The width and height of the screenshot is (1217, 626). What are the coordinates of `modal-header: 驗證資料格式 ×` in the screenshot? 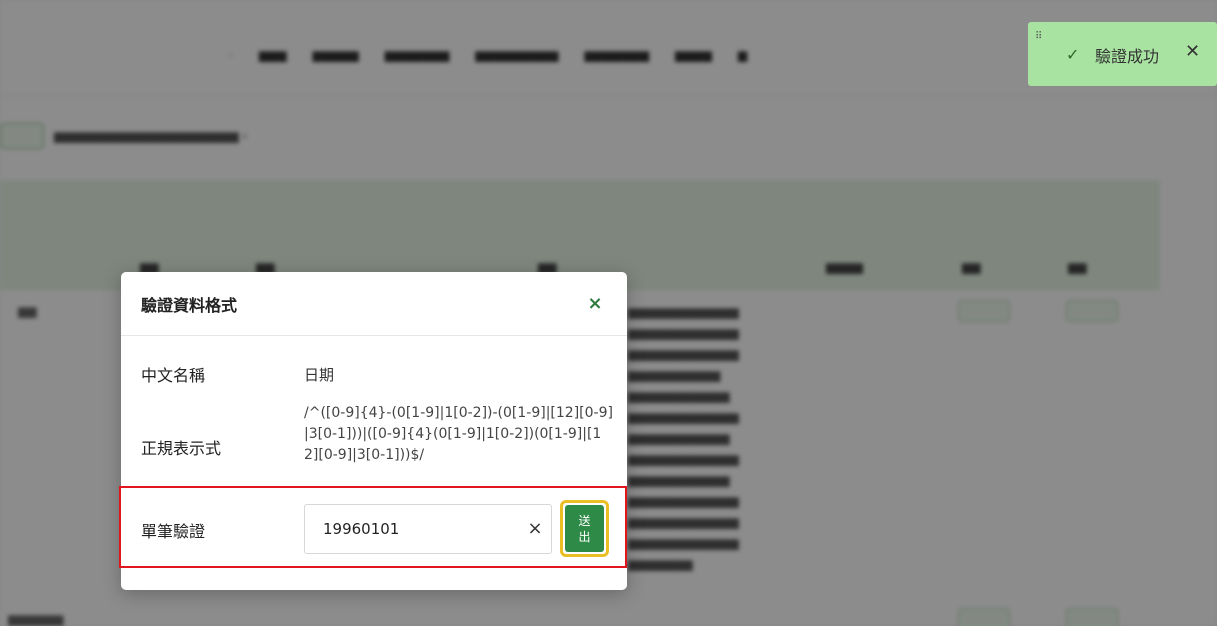 It's located at (374, 304).